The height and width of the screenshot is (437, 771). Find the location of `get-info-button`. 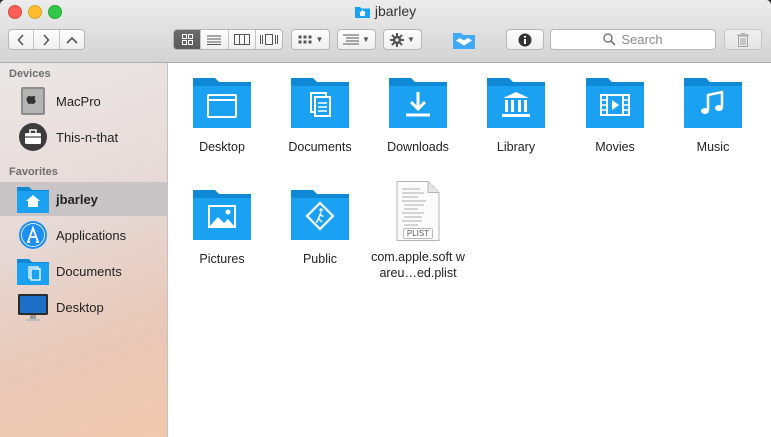

get-info-button is located at coordinates (525, 39).